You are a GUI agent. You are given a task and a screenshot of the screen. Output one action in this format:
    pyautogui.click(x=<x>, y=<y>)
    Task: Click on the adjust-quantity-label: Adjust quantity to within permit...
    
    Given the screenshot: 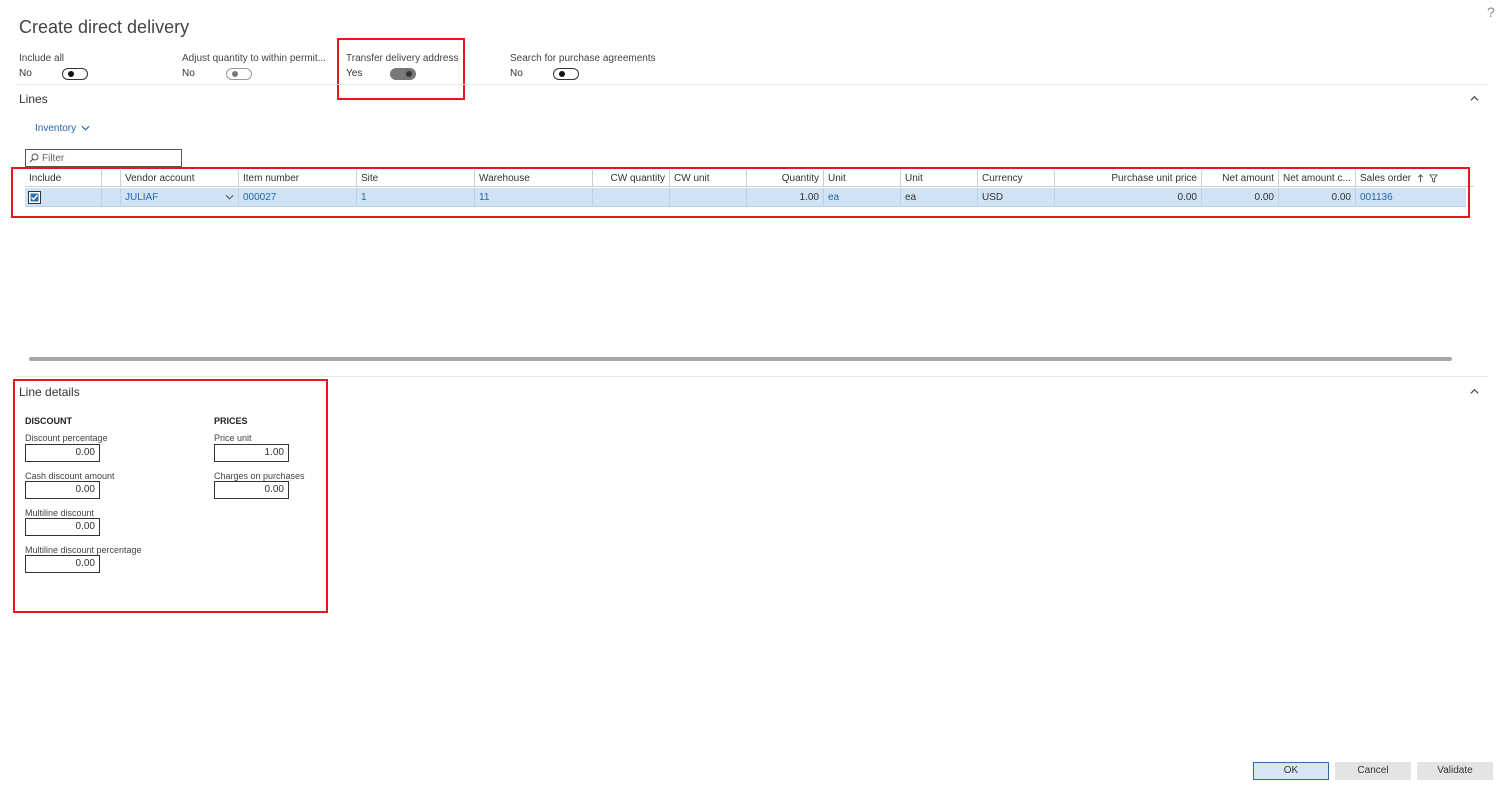 What is the action you would take?
    pyautogui.click(x=254, y=58)
    